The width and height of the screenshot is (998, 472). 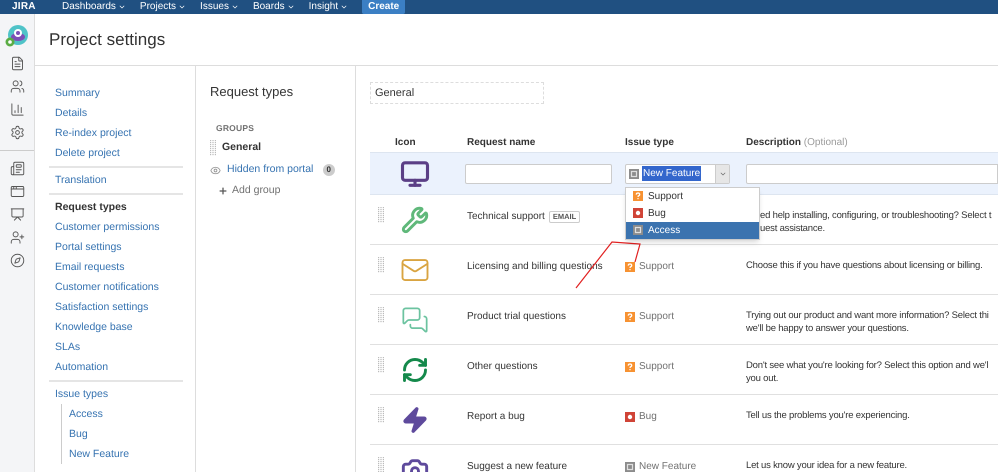 I want to click on description-text: Tell us the problems you're experiencing., so click(x=828, y=415).